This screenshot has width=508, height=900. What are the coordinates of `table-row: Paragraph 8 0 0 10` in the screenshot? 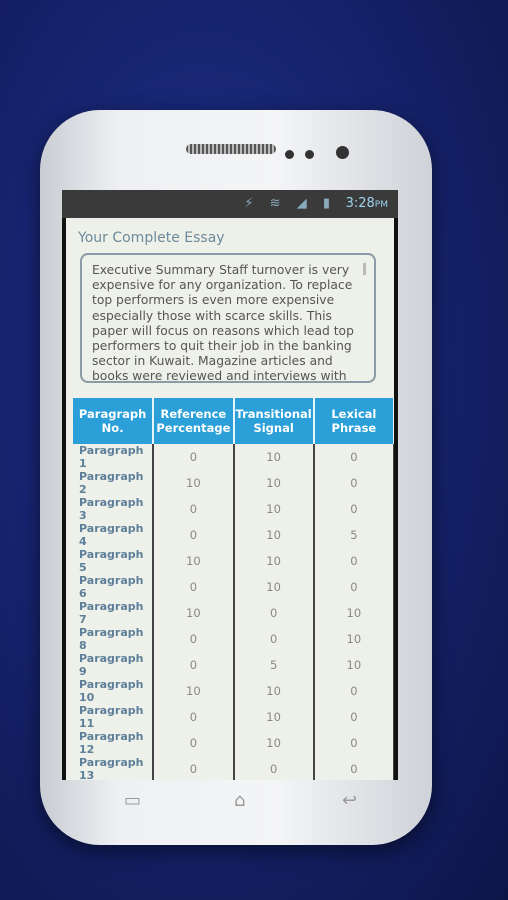 It's located at (233, 639).